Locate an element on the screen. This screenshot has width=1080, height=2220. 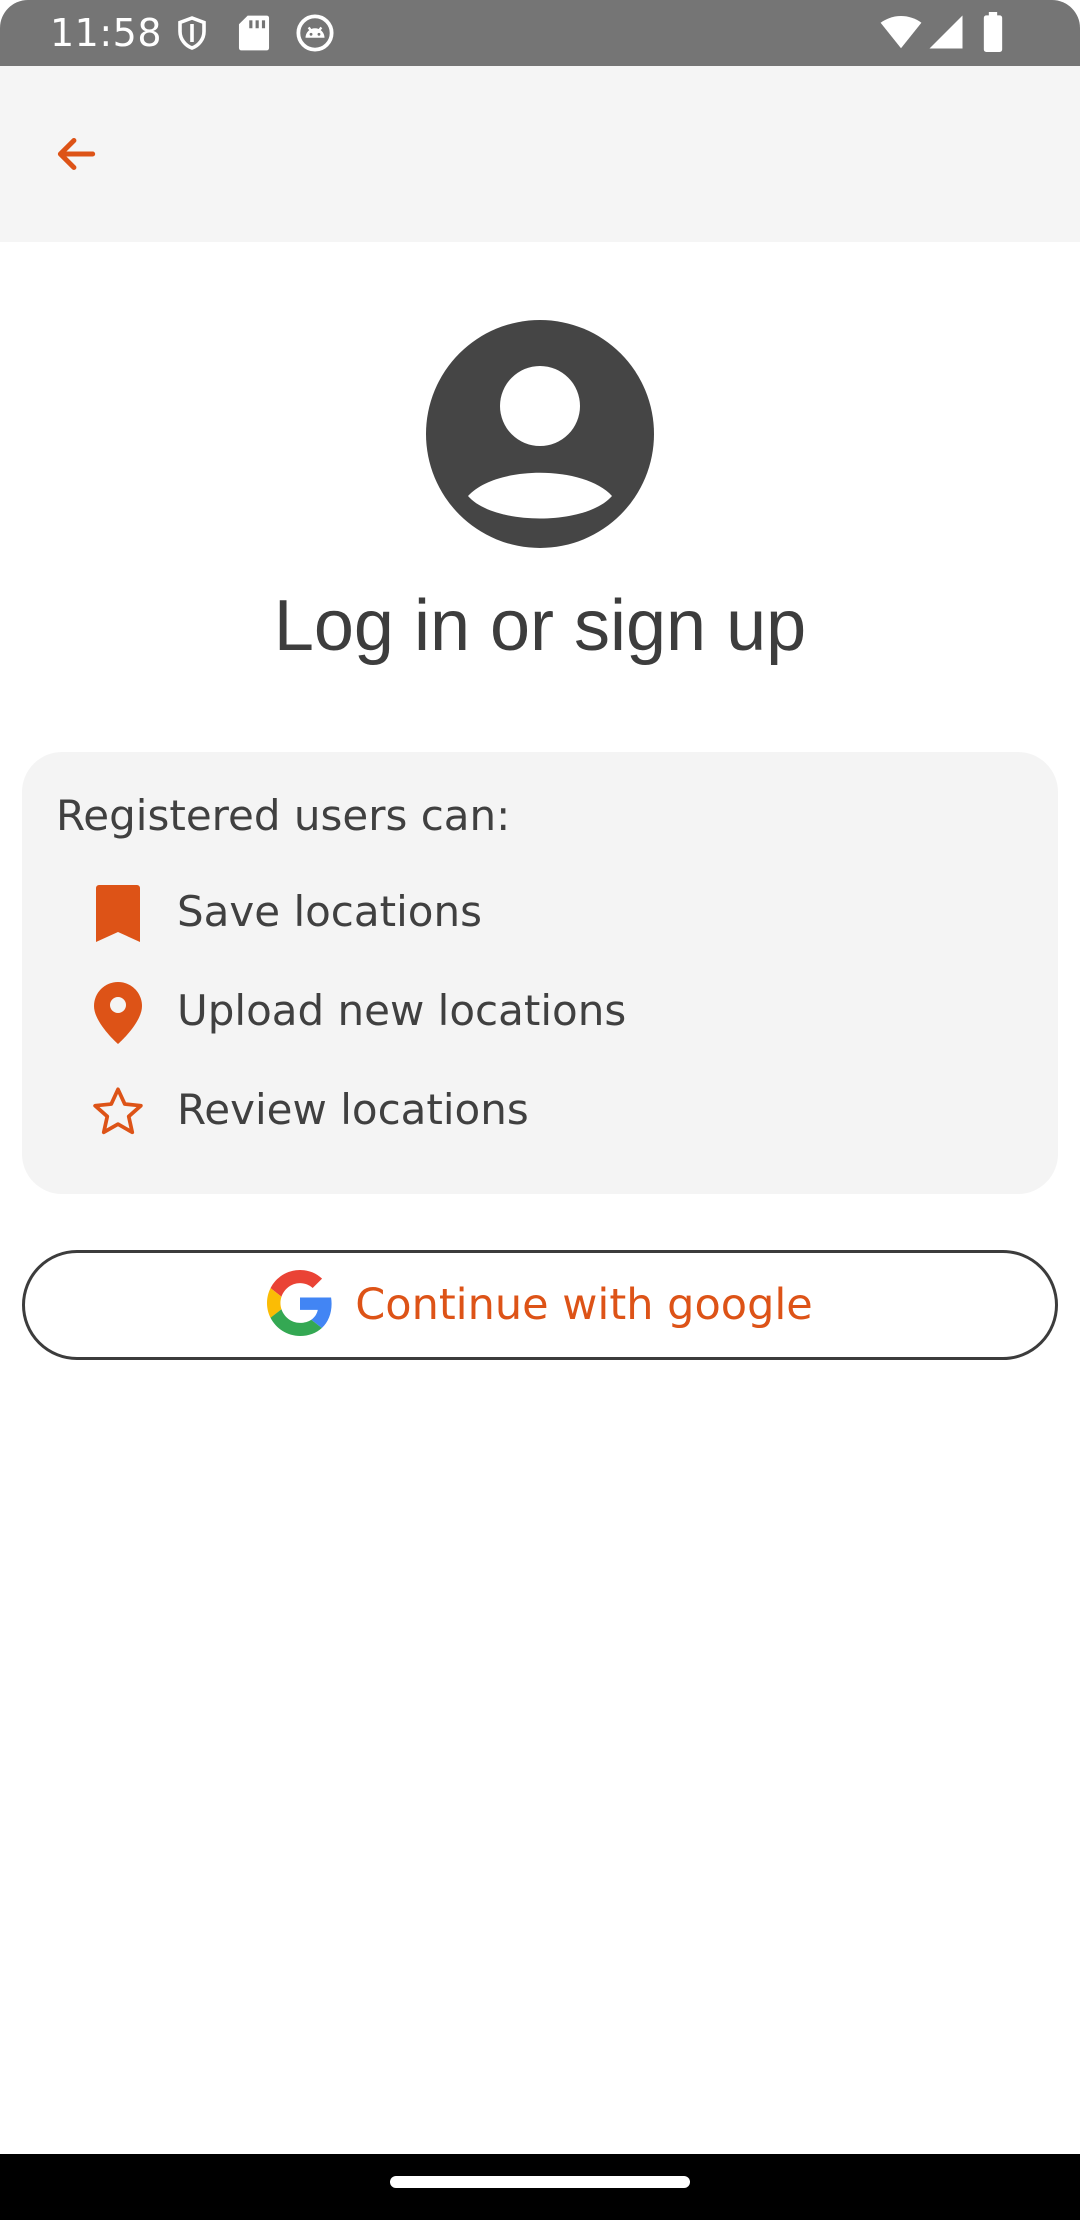
feature-label: Upload new locations is located at coordinates (402, 1010).